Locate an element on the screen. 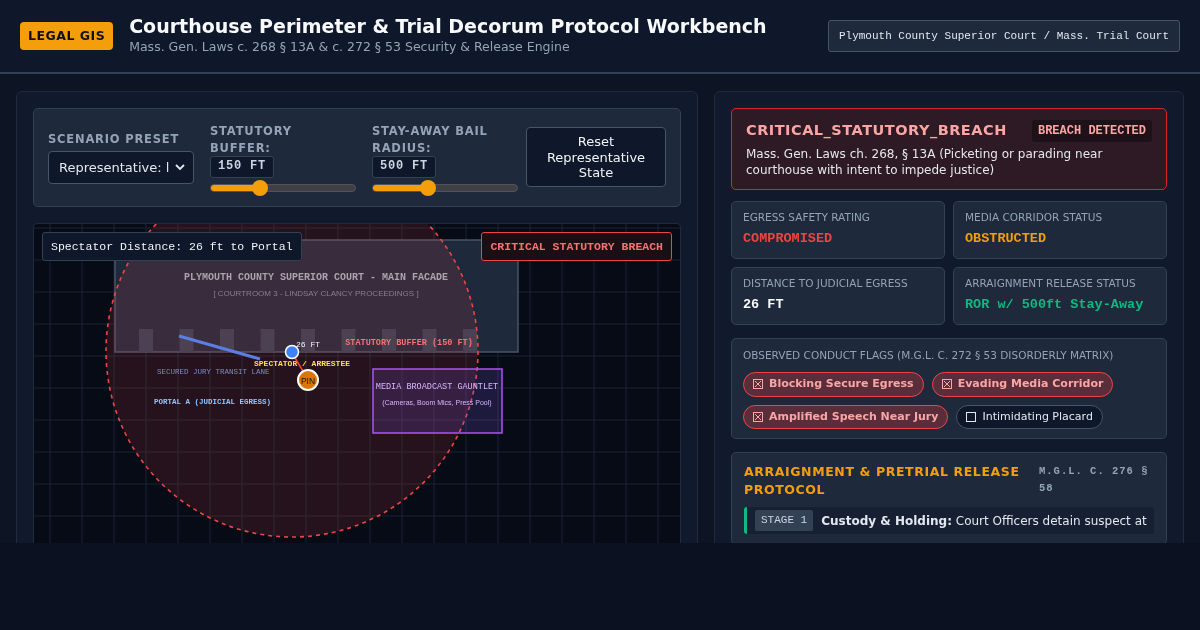 Image resolution: width=1200 pixels, height=630 pixels. spectator-pin: PIN is located at coordinates (308, 379).